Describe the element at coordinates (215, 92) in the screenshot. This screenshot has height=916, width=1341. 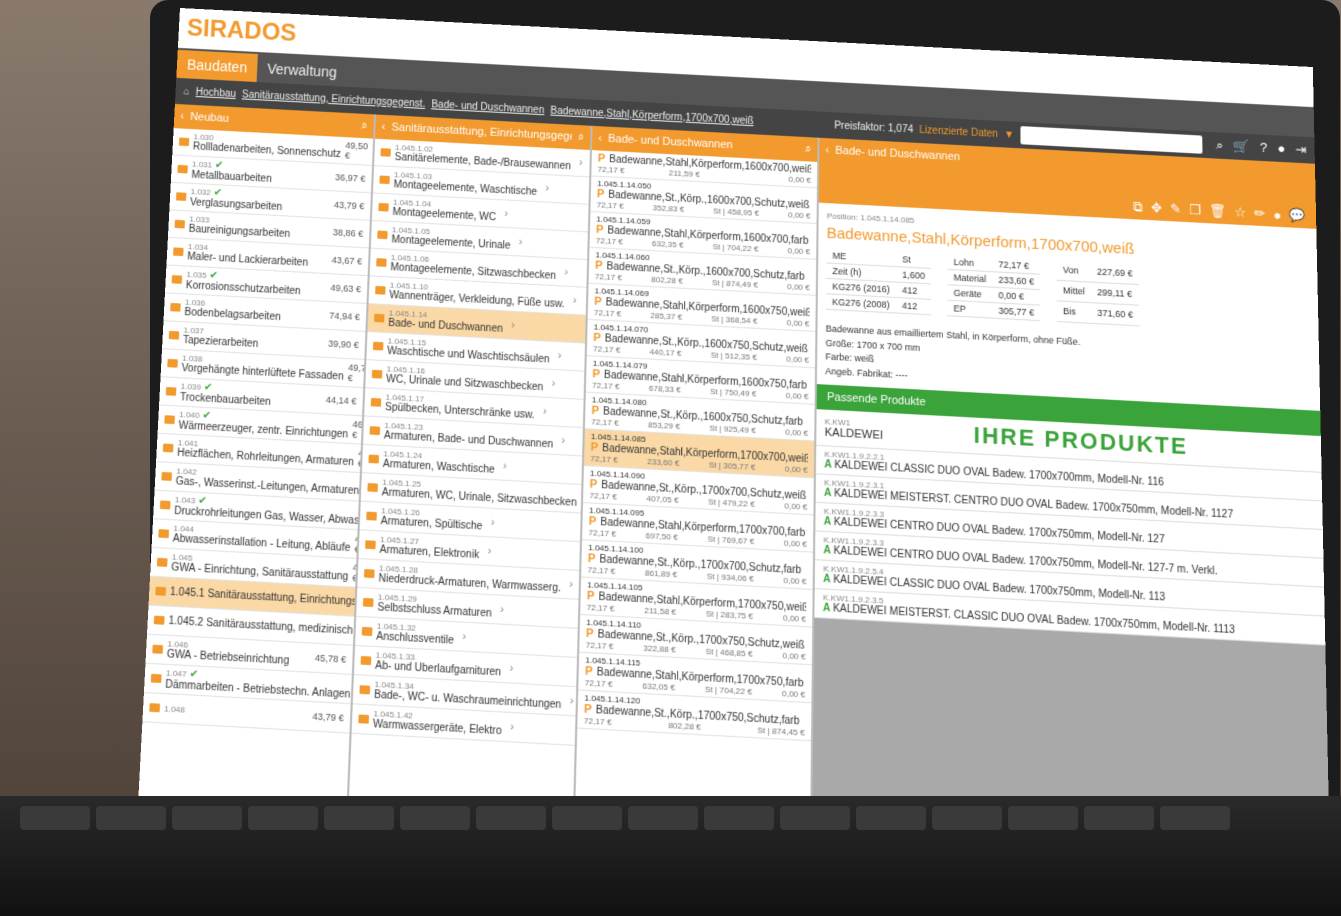
I see `breadcrumb-item: Hochbau` at that location.